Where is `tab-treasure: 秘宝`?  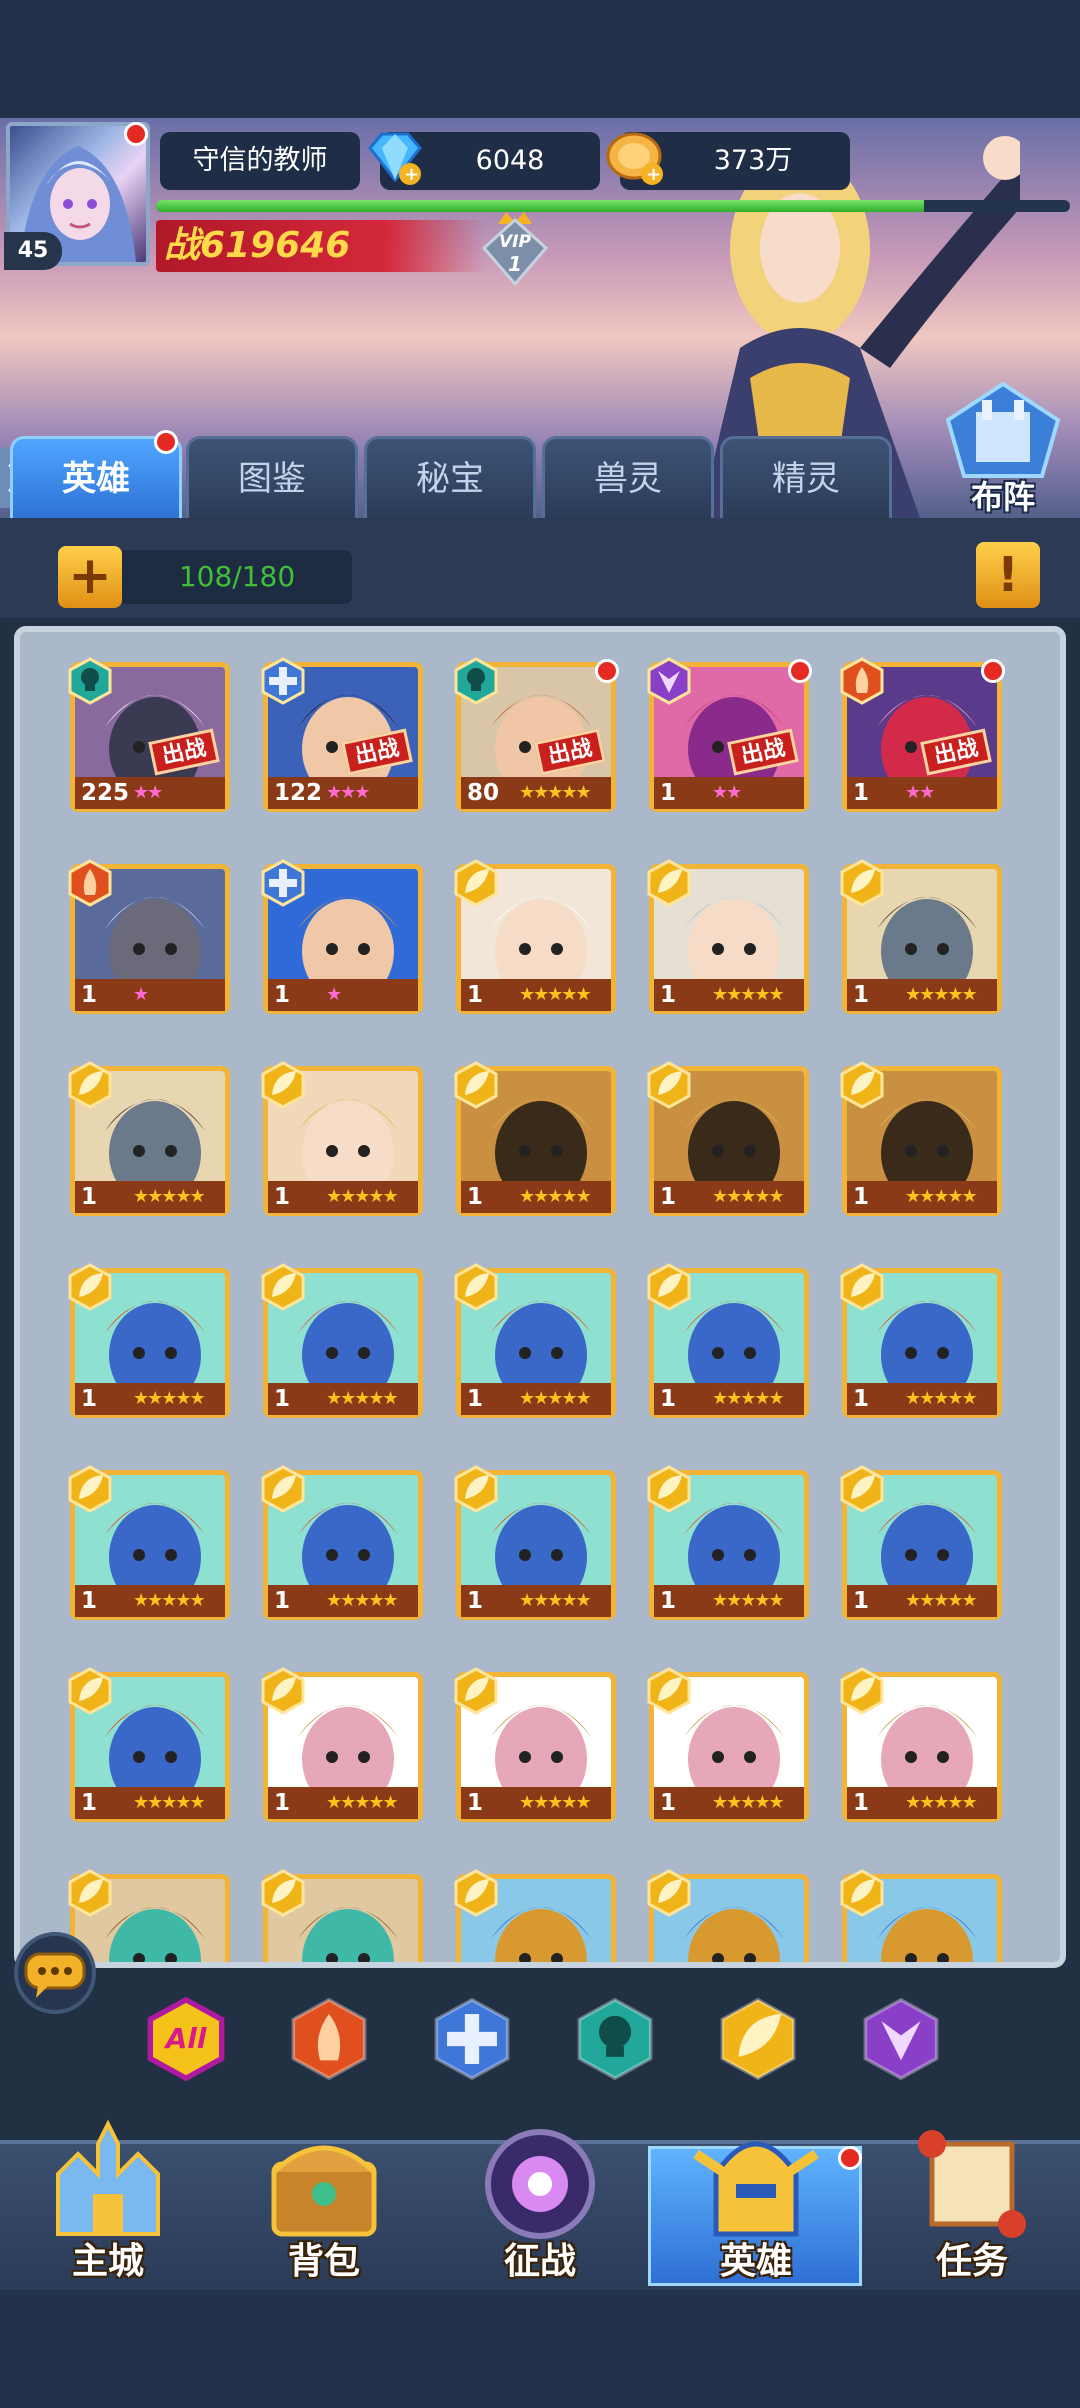 tab-treasure: 秘宝 is located at coordinates (450, 477).